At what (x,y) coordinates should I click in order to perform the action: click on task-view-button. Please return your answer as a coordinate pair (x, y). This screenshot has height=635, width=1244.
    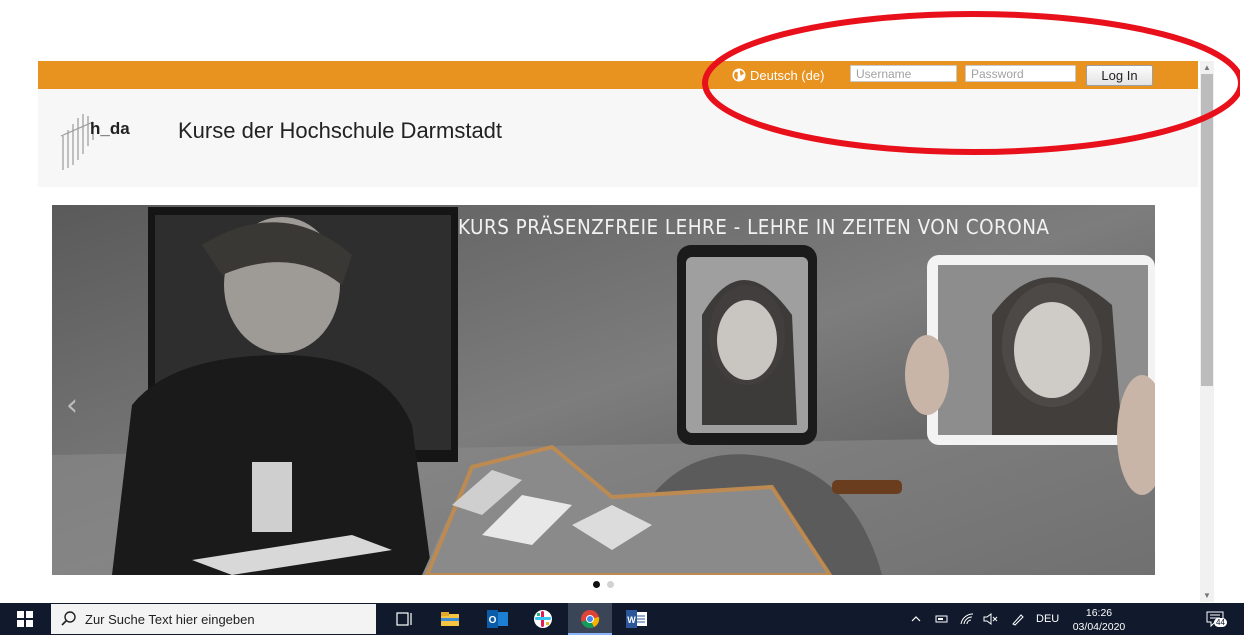
    Looking at the image, I should click on (405, 619).